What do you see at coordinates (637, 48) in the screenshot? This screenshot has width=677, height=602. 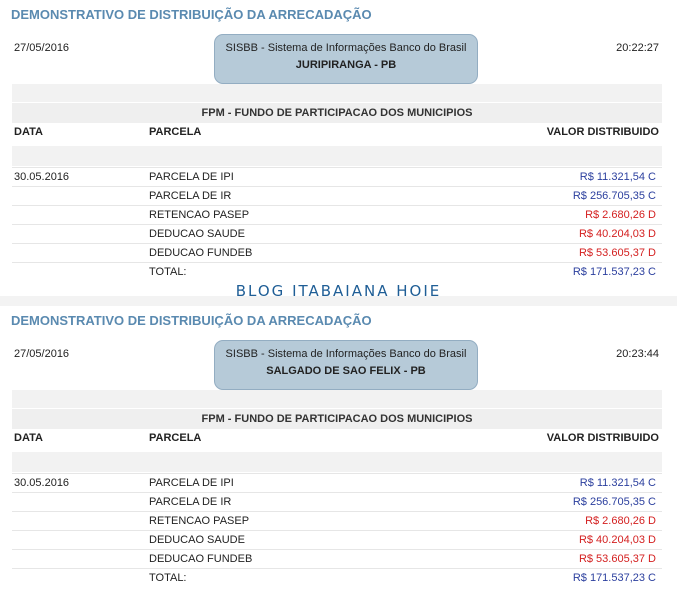 I see `report-time: 20:22:27` at bounding box center [637, 48].